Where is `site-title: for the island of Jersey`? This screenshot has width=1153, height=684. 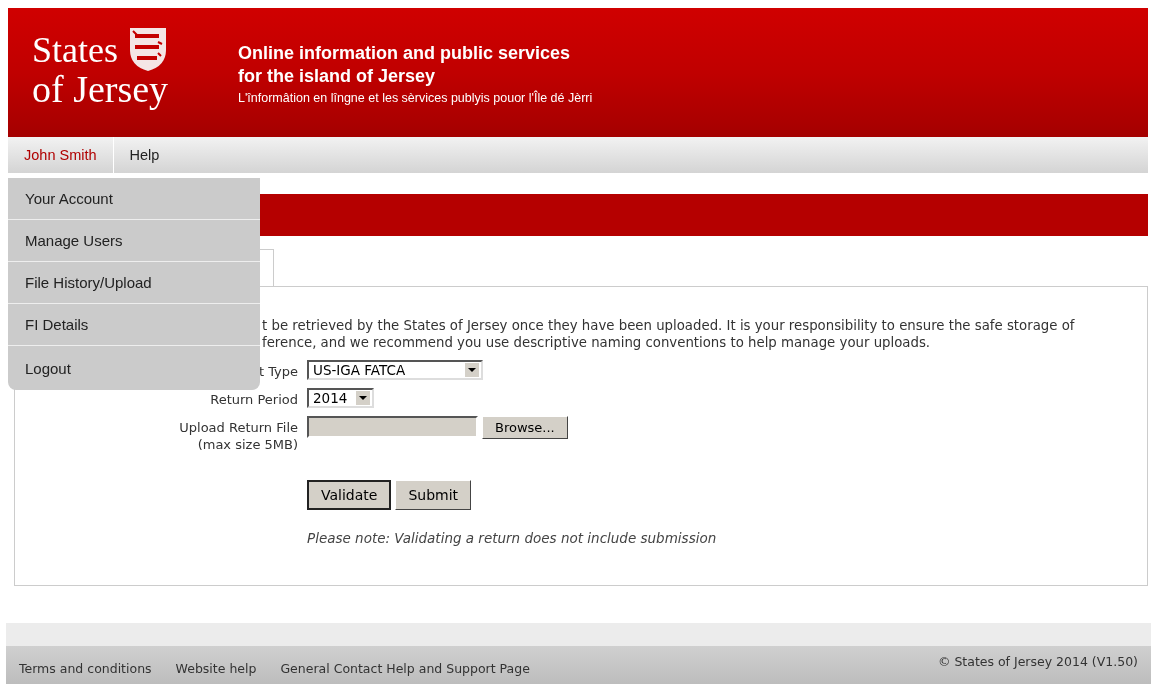
site-title: for the island of Jersey is located at coordinates (337, 76).